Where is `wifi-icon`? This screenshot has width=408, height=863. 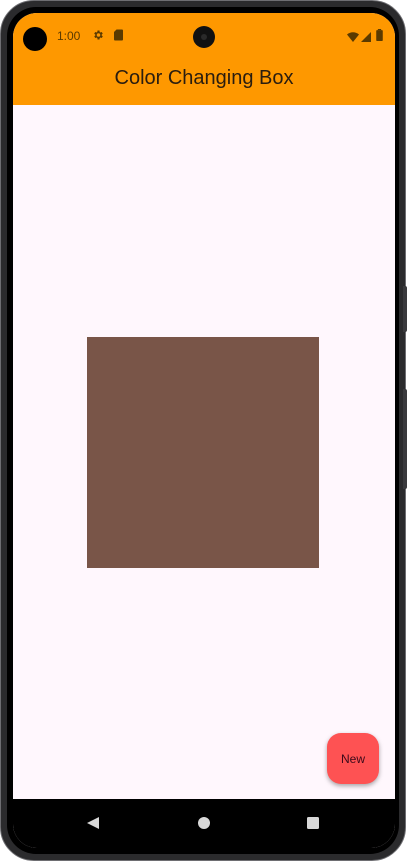 wifi-icon is located at coordinates (353, 38).